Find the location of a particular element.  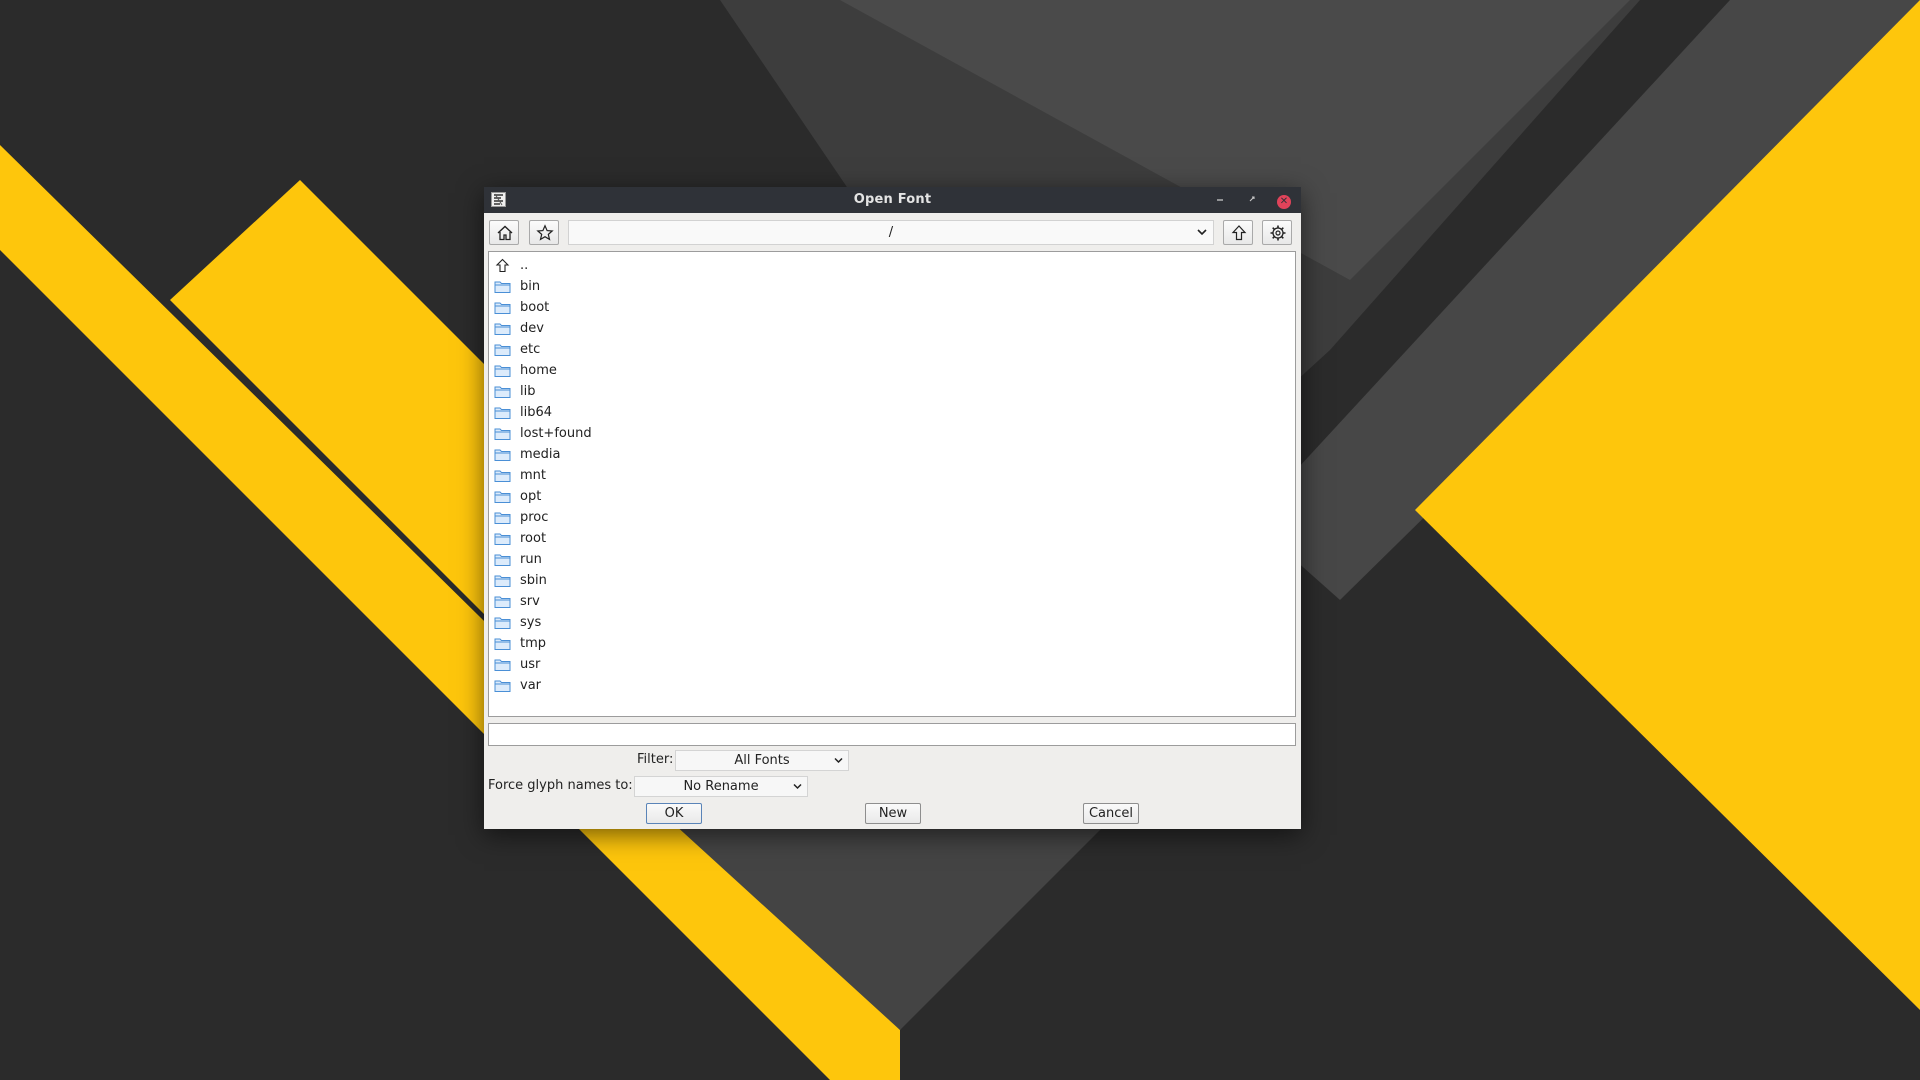

list-item: home is located at coordinates (889, 370).